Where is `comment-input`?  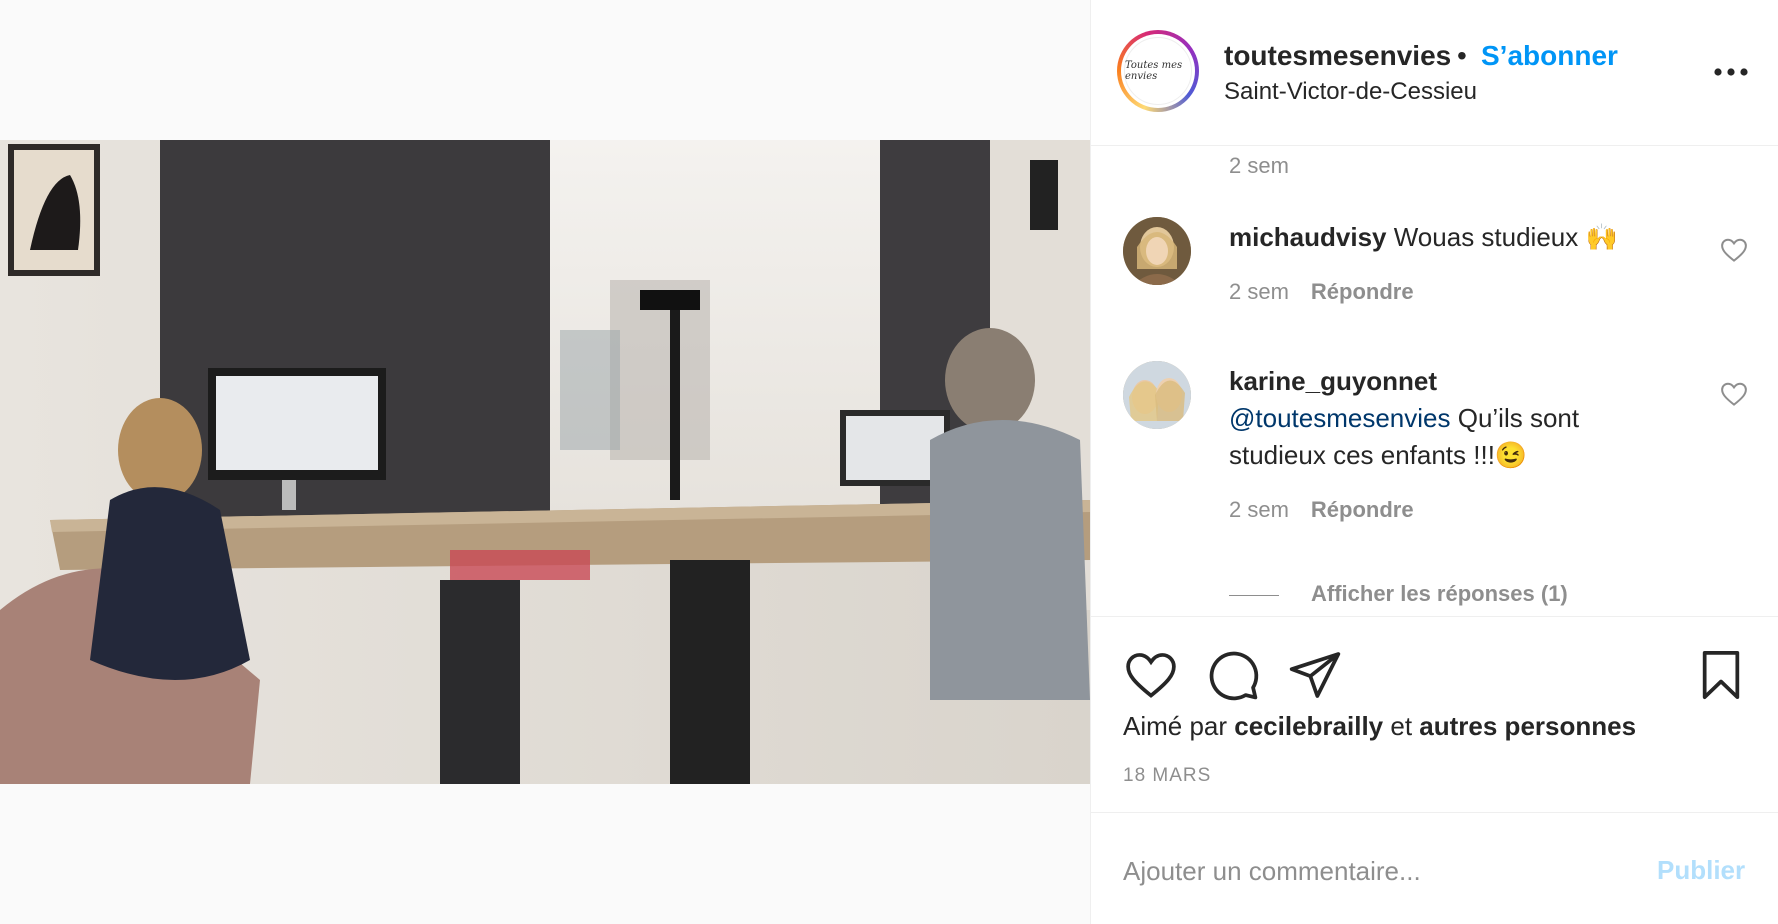
comment-input is located at coordinates (1373, 871).